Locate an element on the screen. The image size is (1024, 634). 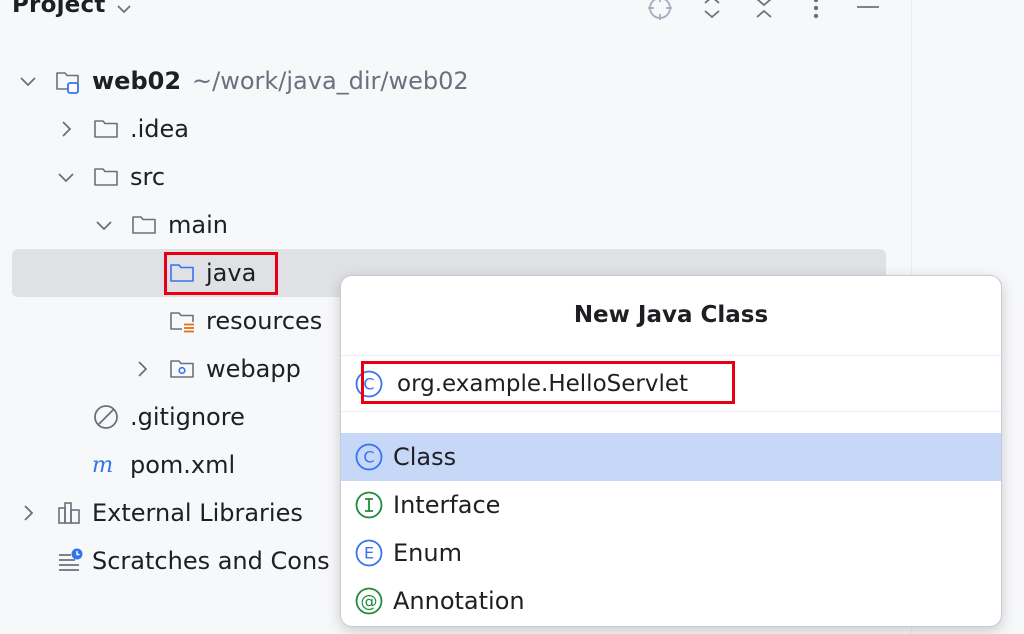
locate-icon is located at coordinates (660, 11).